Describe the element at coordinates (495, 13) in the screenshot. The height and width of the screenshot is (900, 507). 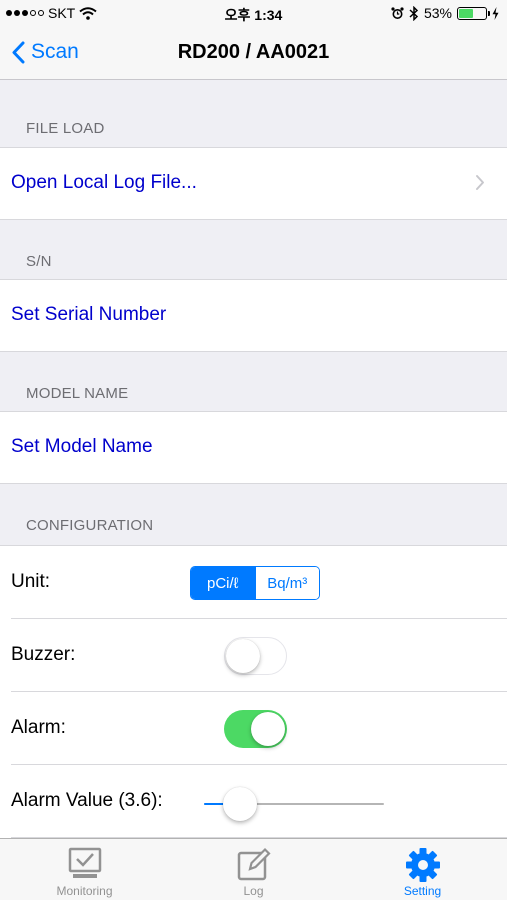
I see `charging-bolt-icon` at that location.